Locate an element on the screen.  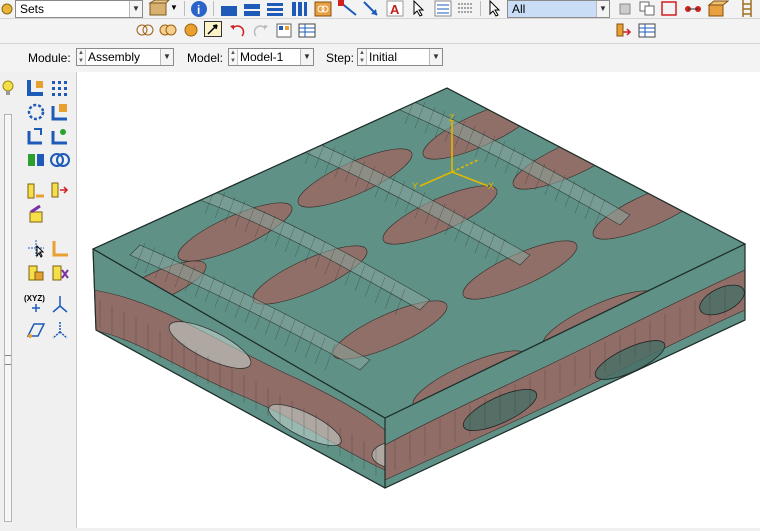
sets-combo-value: Sets is located at coordinates (32, 9).